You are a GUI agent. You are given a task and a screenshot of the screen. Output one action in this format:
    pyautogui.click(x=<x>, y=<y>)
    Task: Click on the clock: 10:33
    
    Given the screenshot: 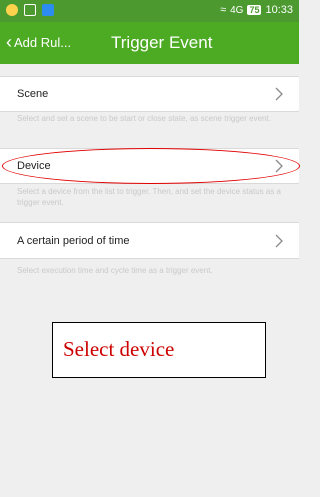 What is the action you would take?
    pyautogui.click(x=279, y=10)
    